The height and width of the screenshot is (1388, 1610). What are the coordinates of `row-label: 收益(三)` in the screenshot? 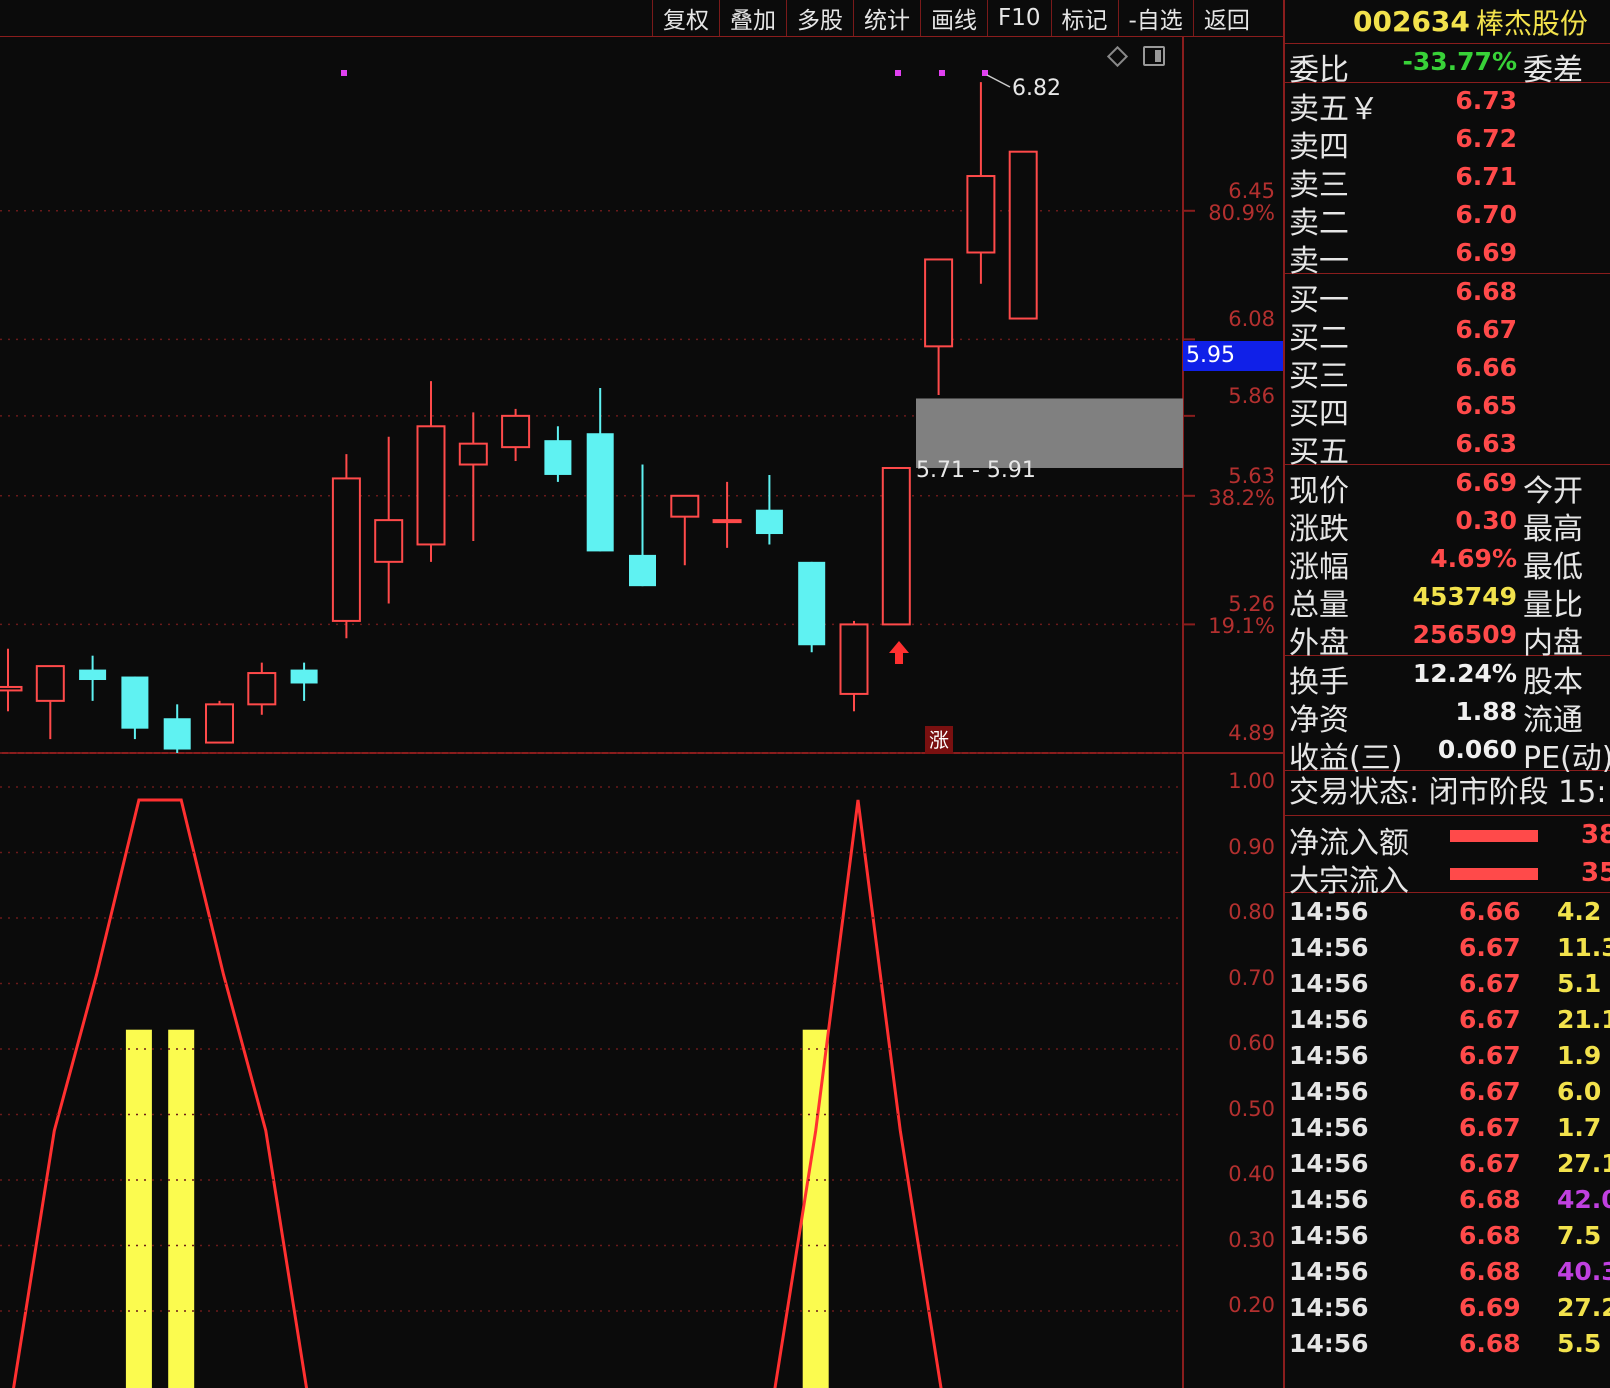 It's located at (1346, 758).